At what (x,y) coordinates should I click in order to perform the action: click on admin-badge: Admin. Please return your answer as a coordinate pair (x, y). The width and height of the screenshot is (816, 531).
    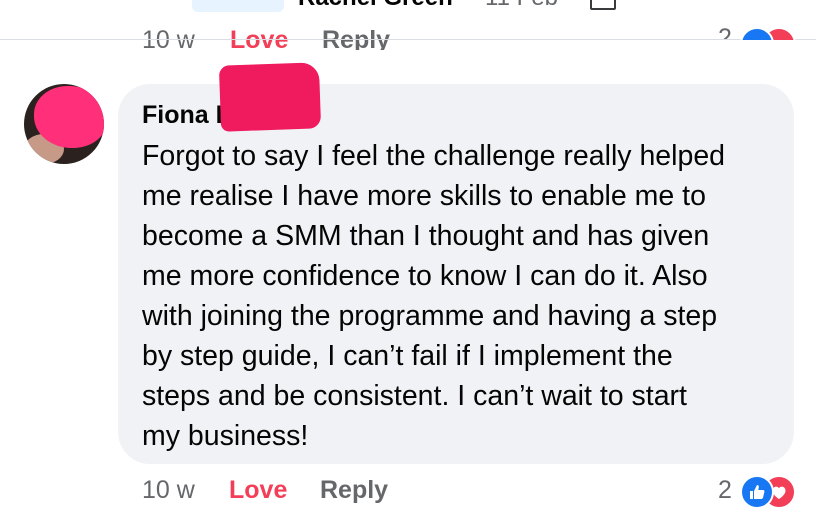
    Looking at the image, I should click on (238, 6).